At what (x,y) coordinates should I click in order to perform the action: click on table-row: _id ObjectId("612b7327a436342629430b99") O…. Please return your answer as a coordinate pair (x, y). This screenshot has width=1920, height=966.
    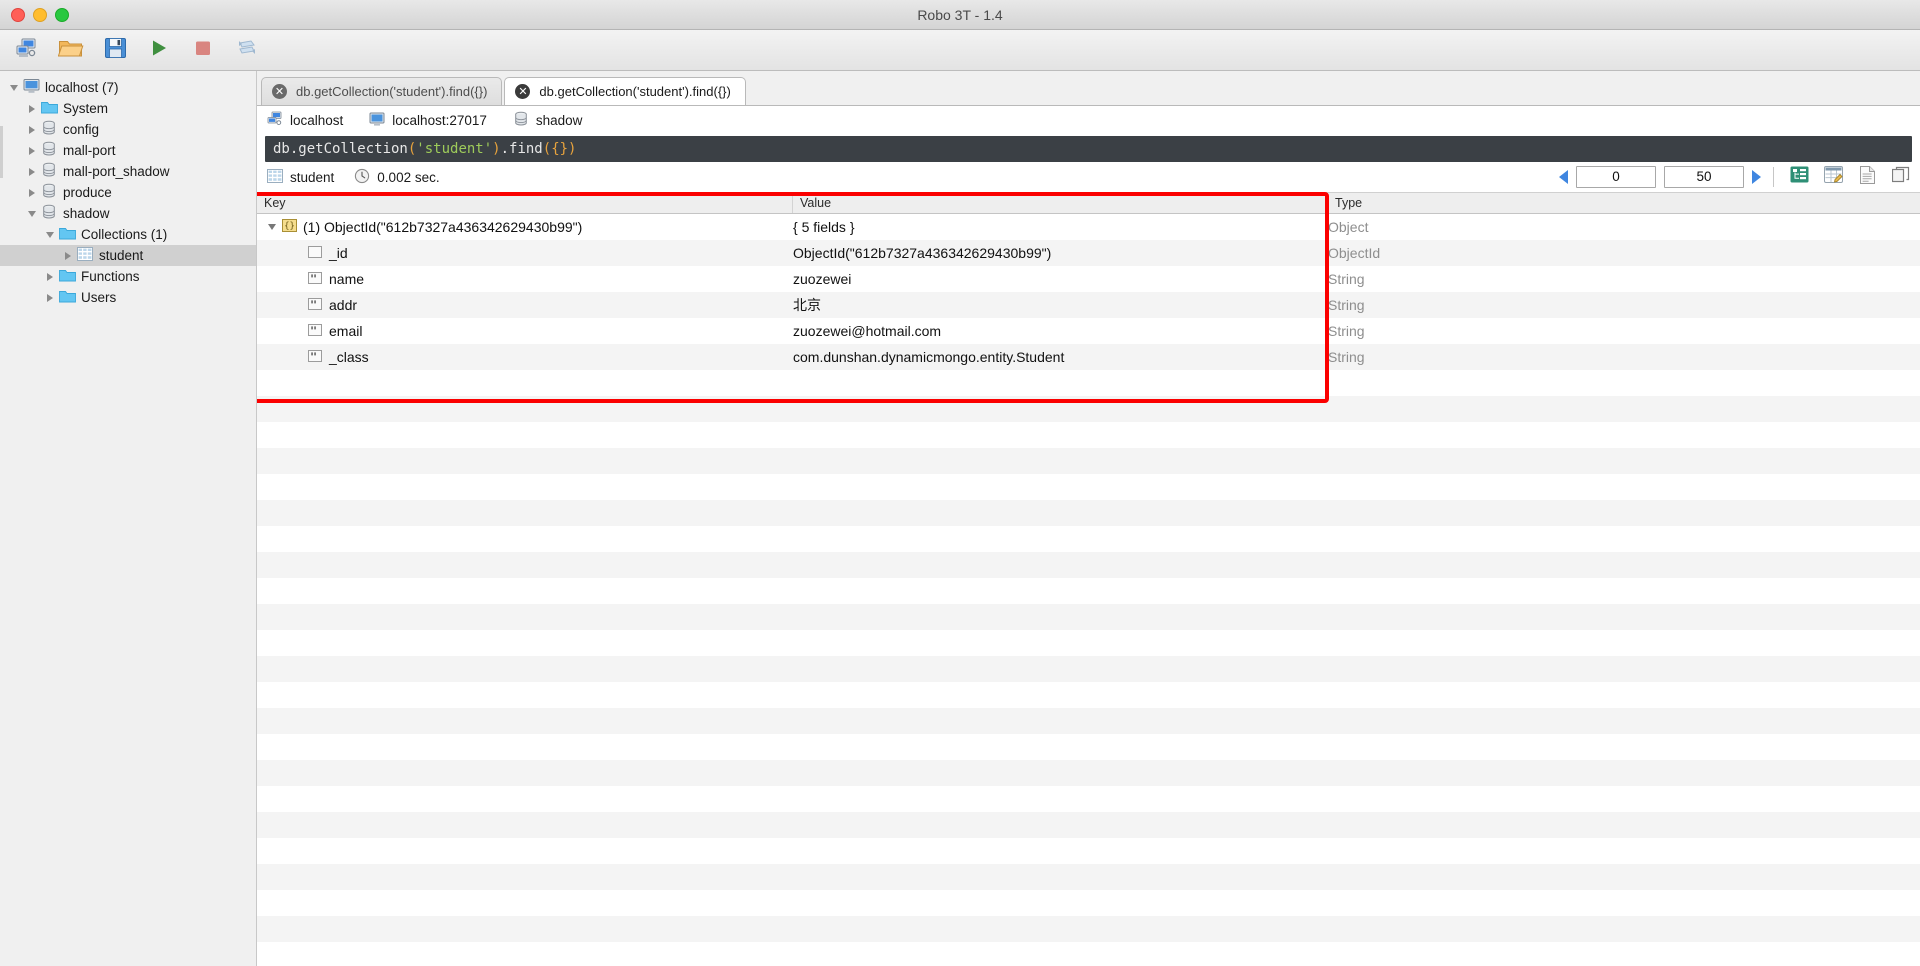
    Looking at the image, I should click on (1088, 253).